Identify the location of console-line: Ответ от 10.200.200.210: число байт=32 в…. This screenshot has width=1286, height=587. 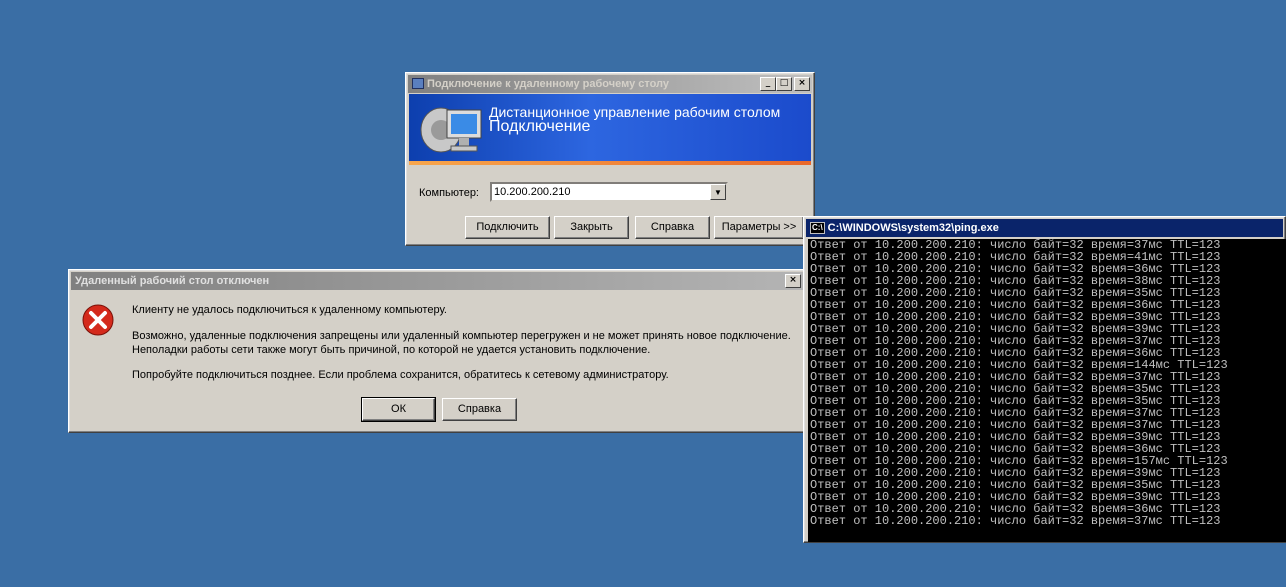
(1015, 521).